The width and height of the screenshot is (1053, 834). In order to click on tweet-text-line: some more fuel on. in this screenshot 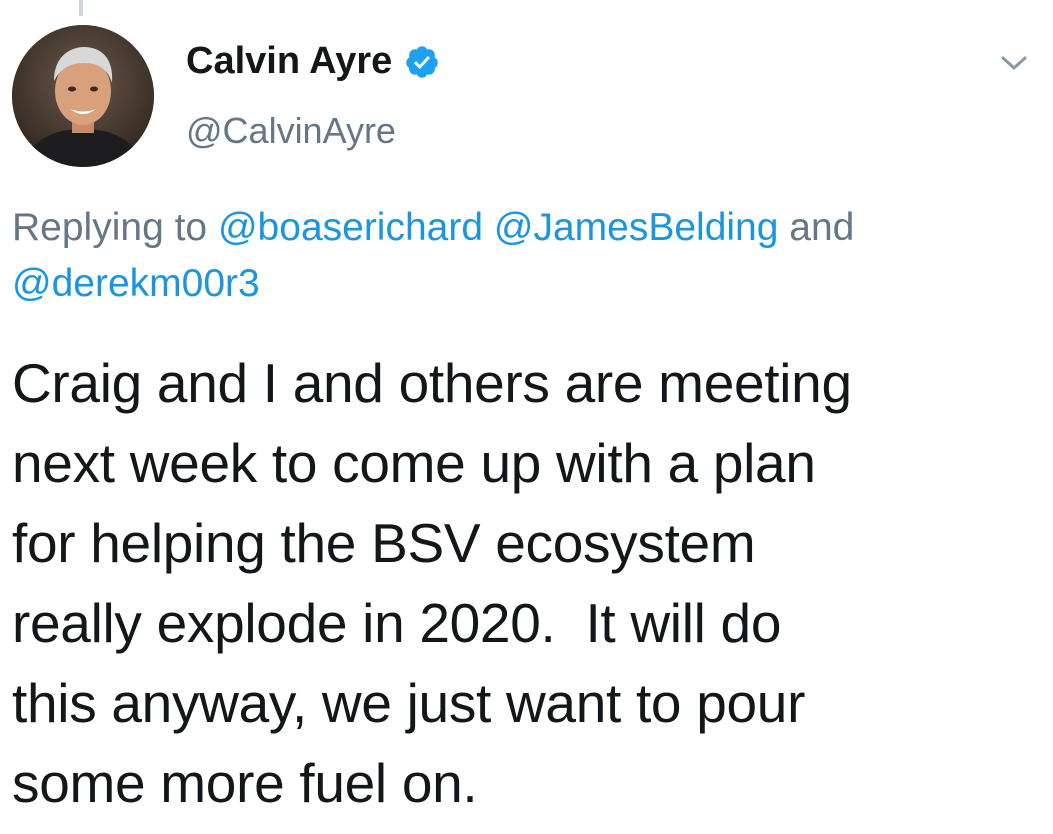, I will do `click(245, 783)`.